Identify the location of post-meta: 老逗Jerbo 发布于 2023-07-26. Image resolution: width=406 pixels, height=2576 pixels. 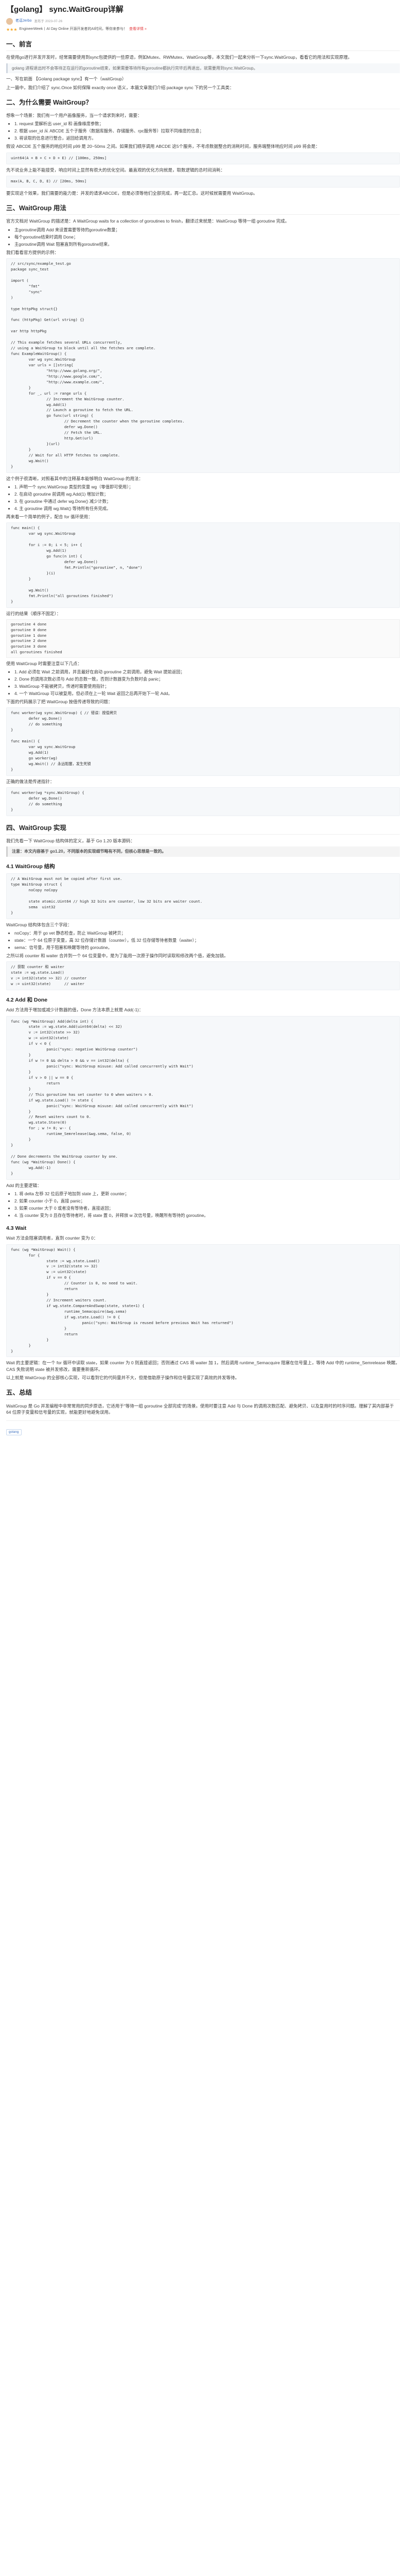
(203, 21).